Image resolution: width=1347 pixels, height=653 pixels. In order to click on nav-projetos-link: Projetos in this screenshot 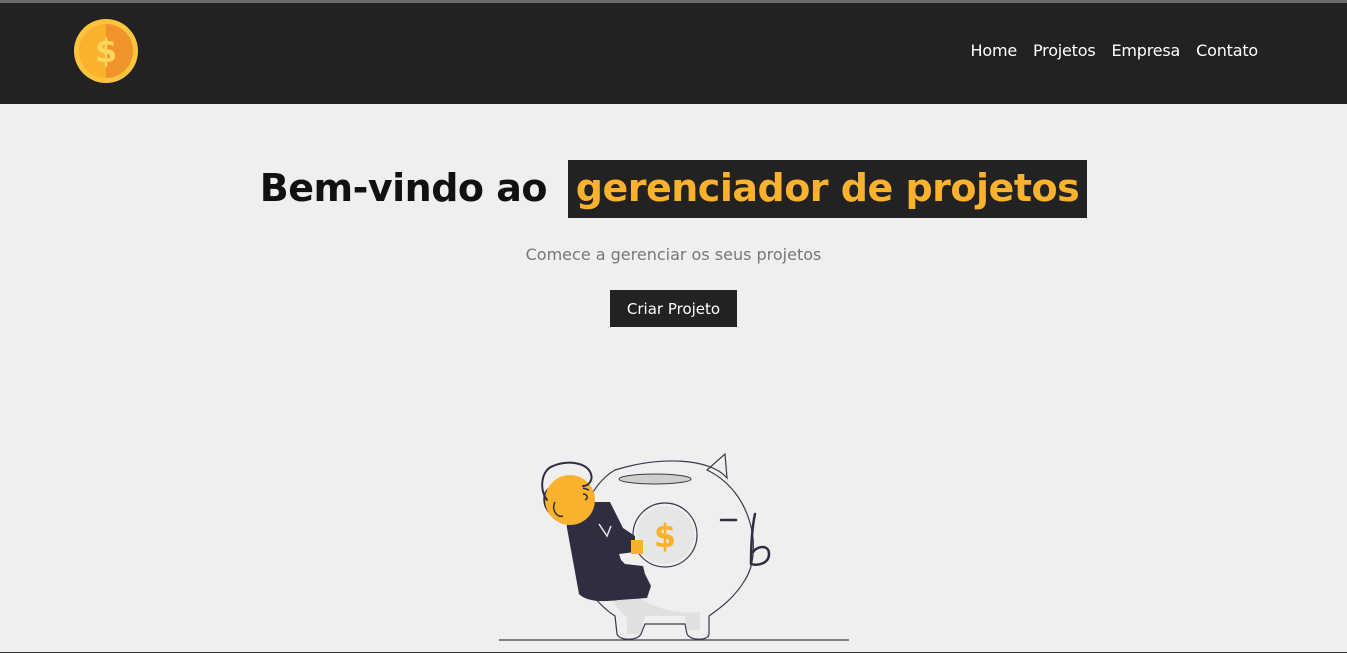, I will do `click(1064, 50)`.